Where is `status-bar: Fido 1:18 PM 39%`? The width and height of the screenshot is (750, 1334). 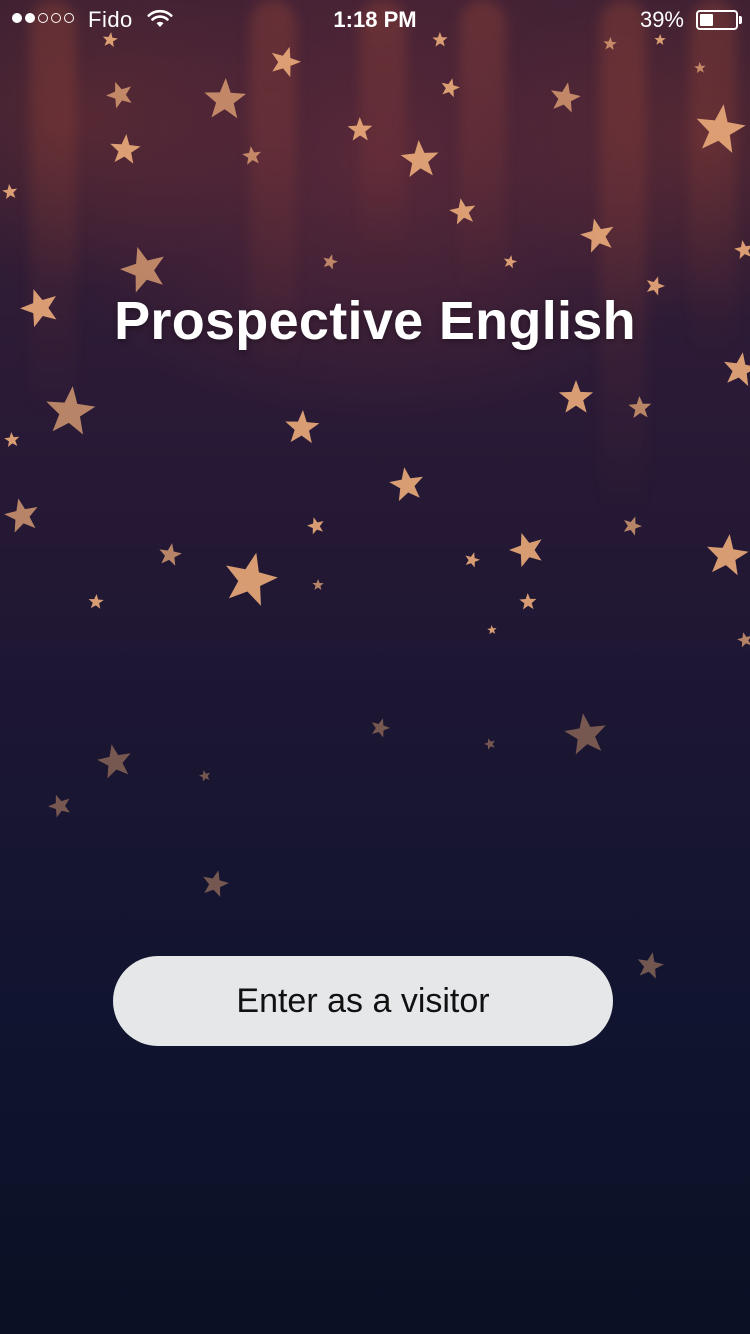 status-bar: Fido 1:18 PM 39% is located at coordinates (375, 20).